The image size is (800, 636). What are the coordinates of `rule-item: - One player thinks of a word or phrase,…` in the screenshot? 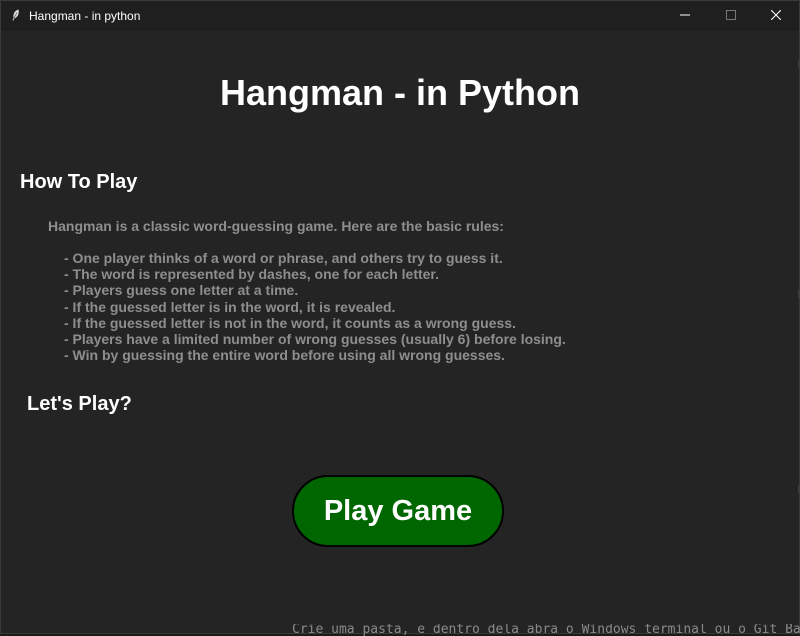 It's located at (283, 258).